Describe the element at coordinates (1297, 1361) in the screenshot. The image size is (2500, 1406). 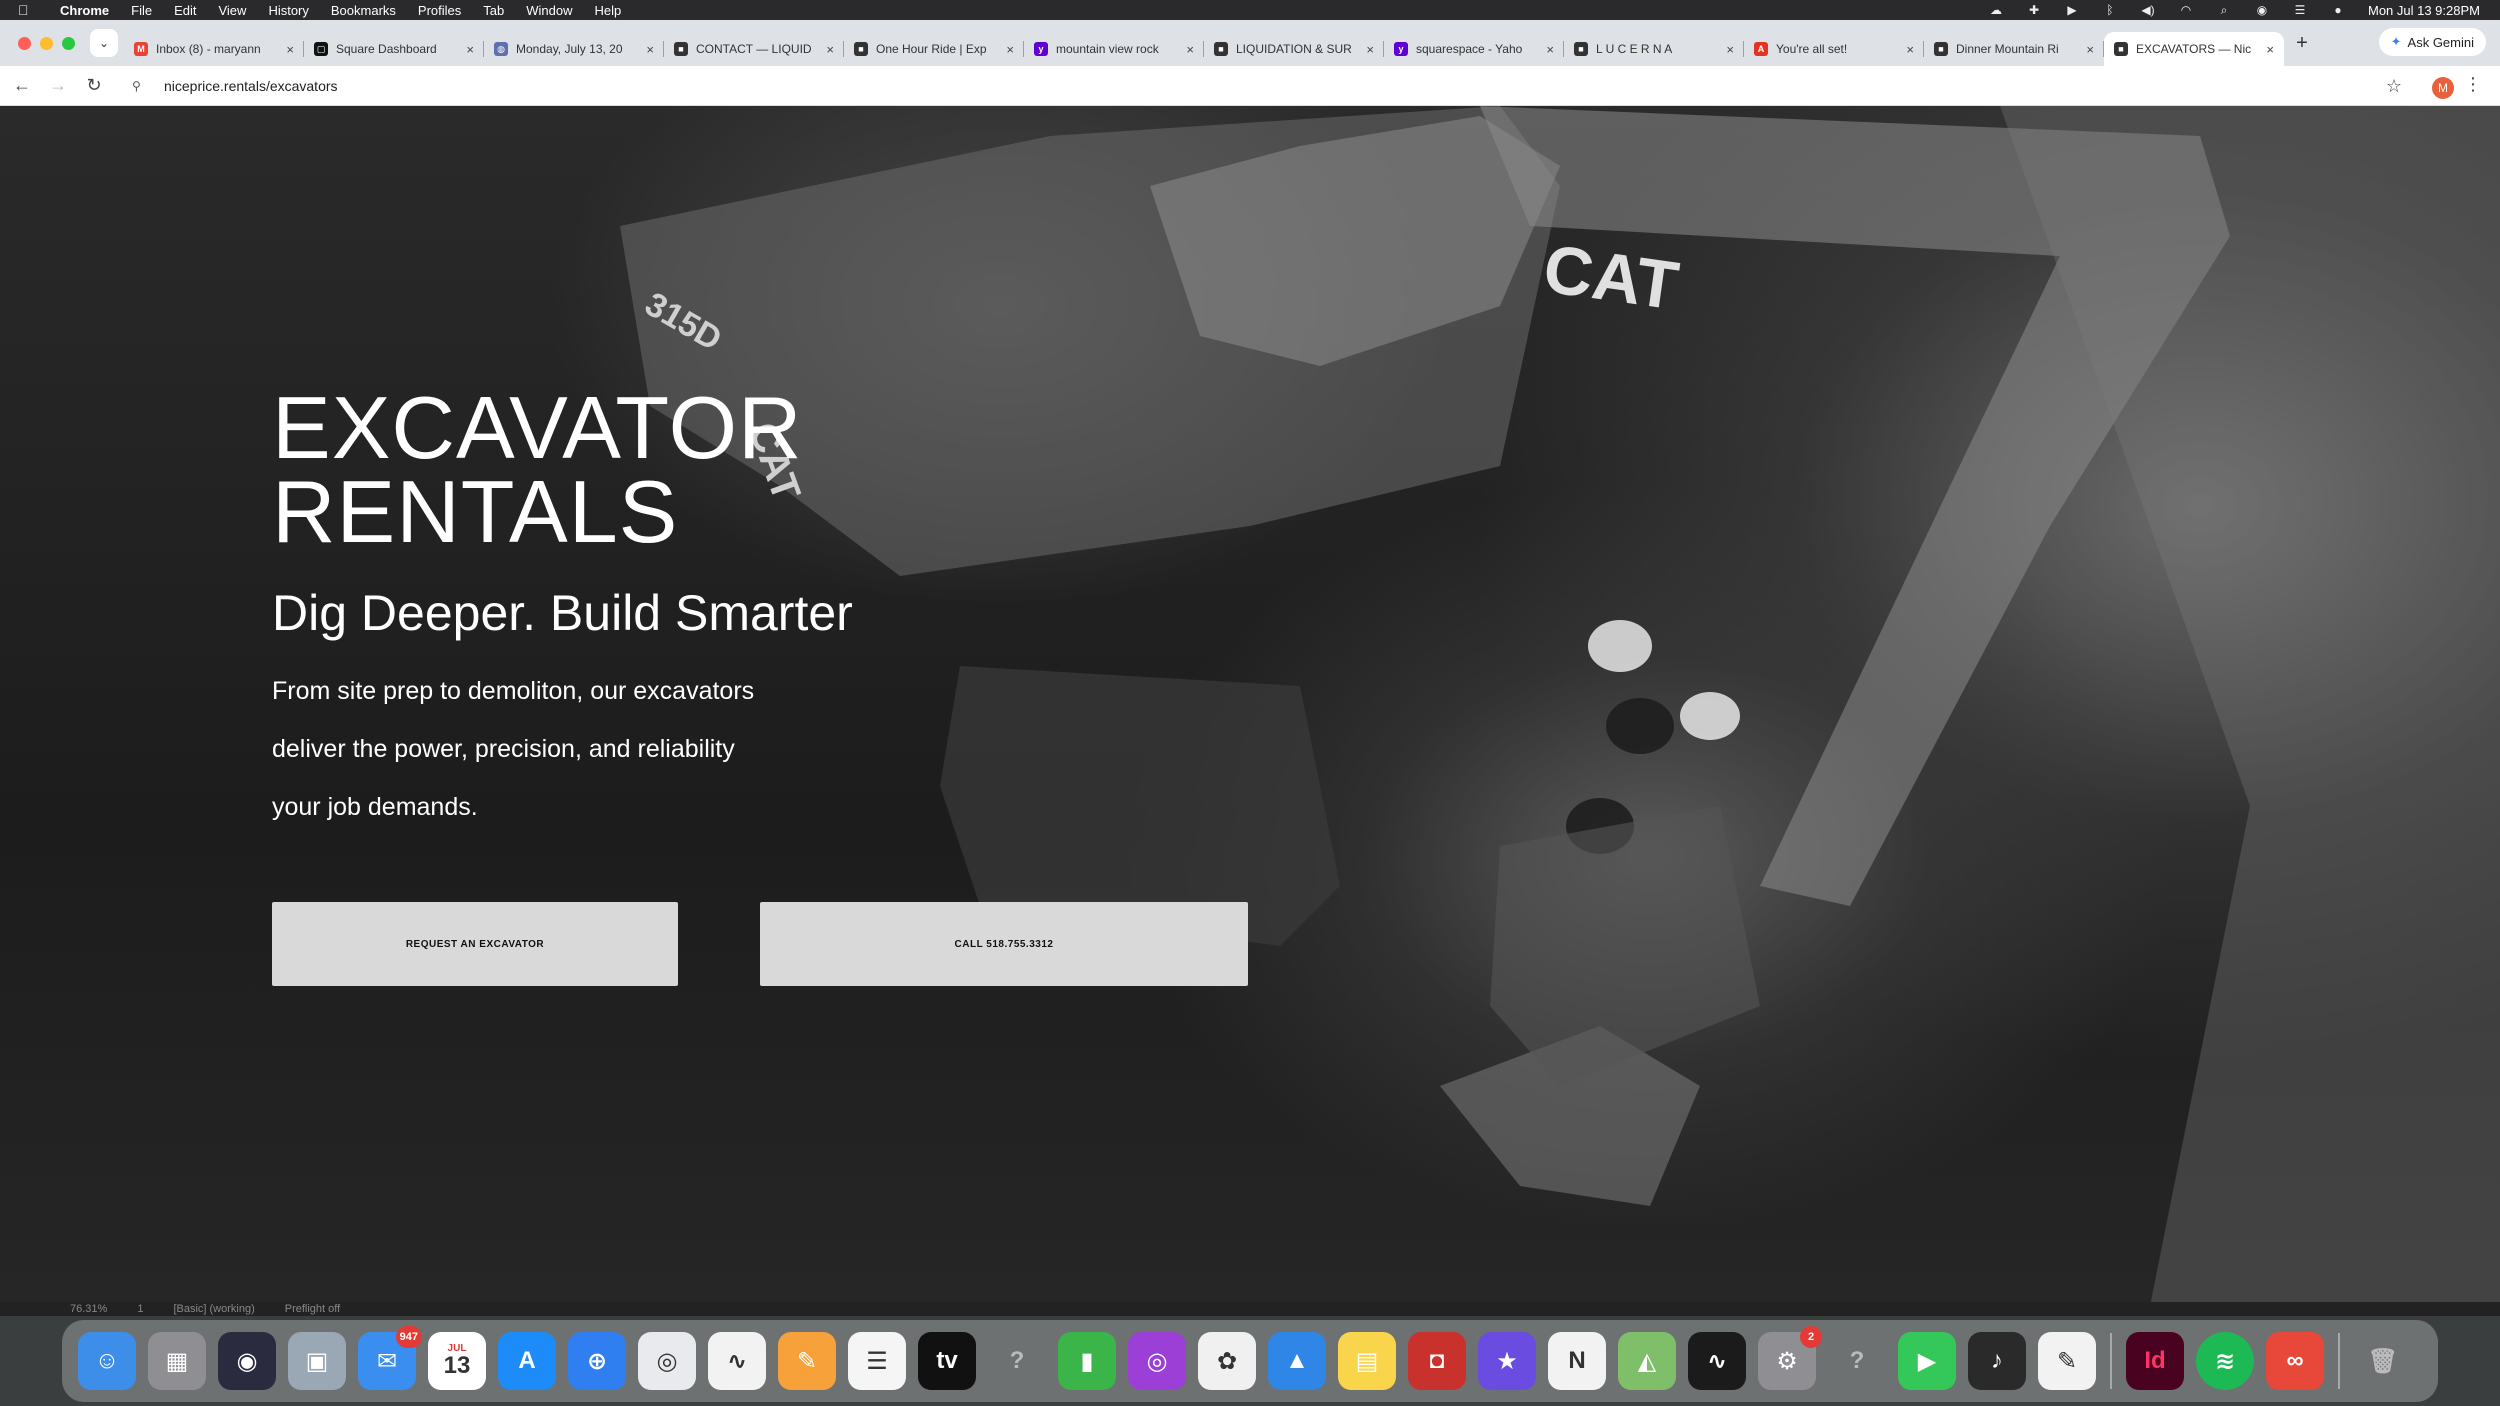
I see `keynote-icon: ▲` at that location.